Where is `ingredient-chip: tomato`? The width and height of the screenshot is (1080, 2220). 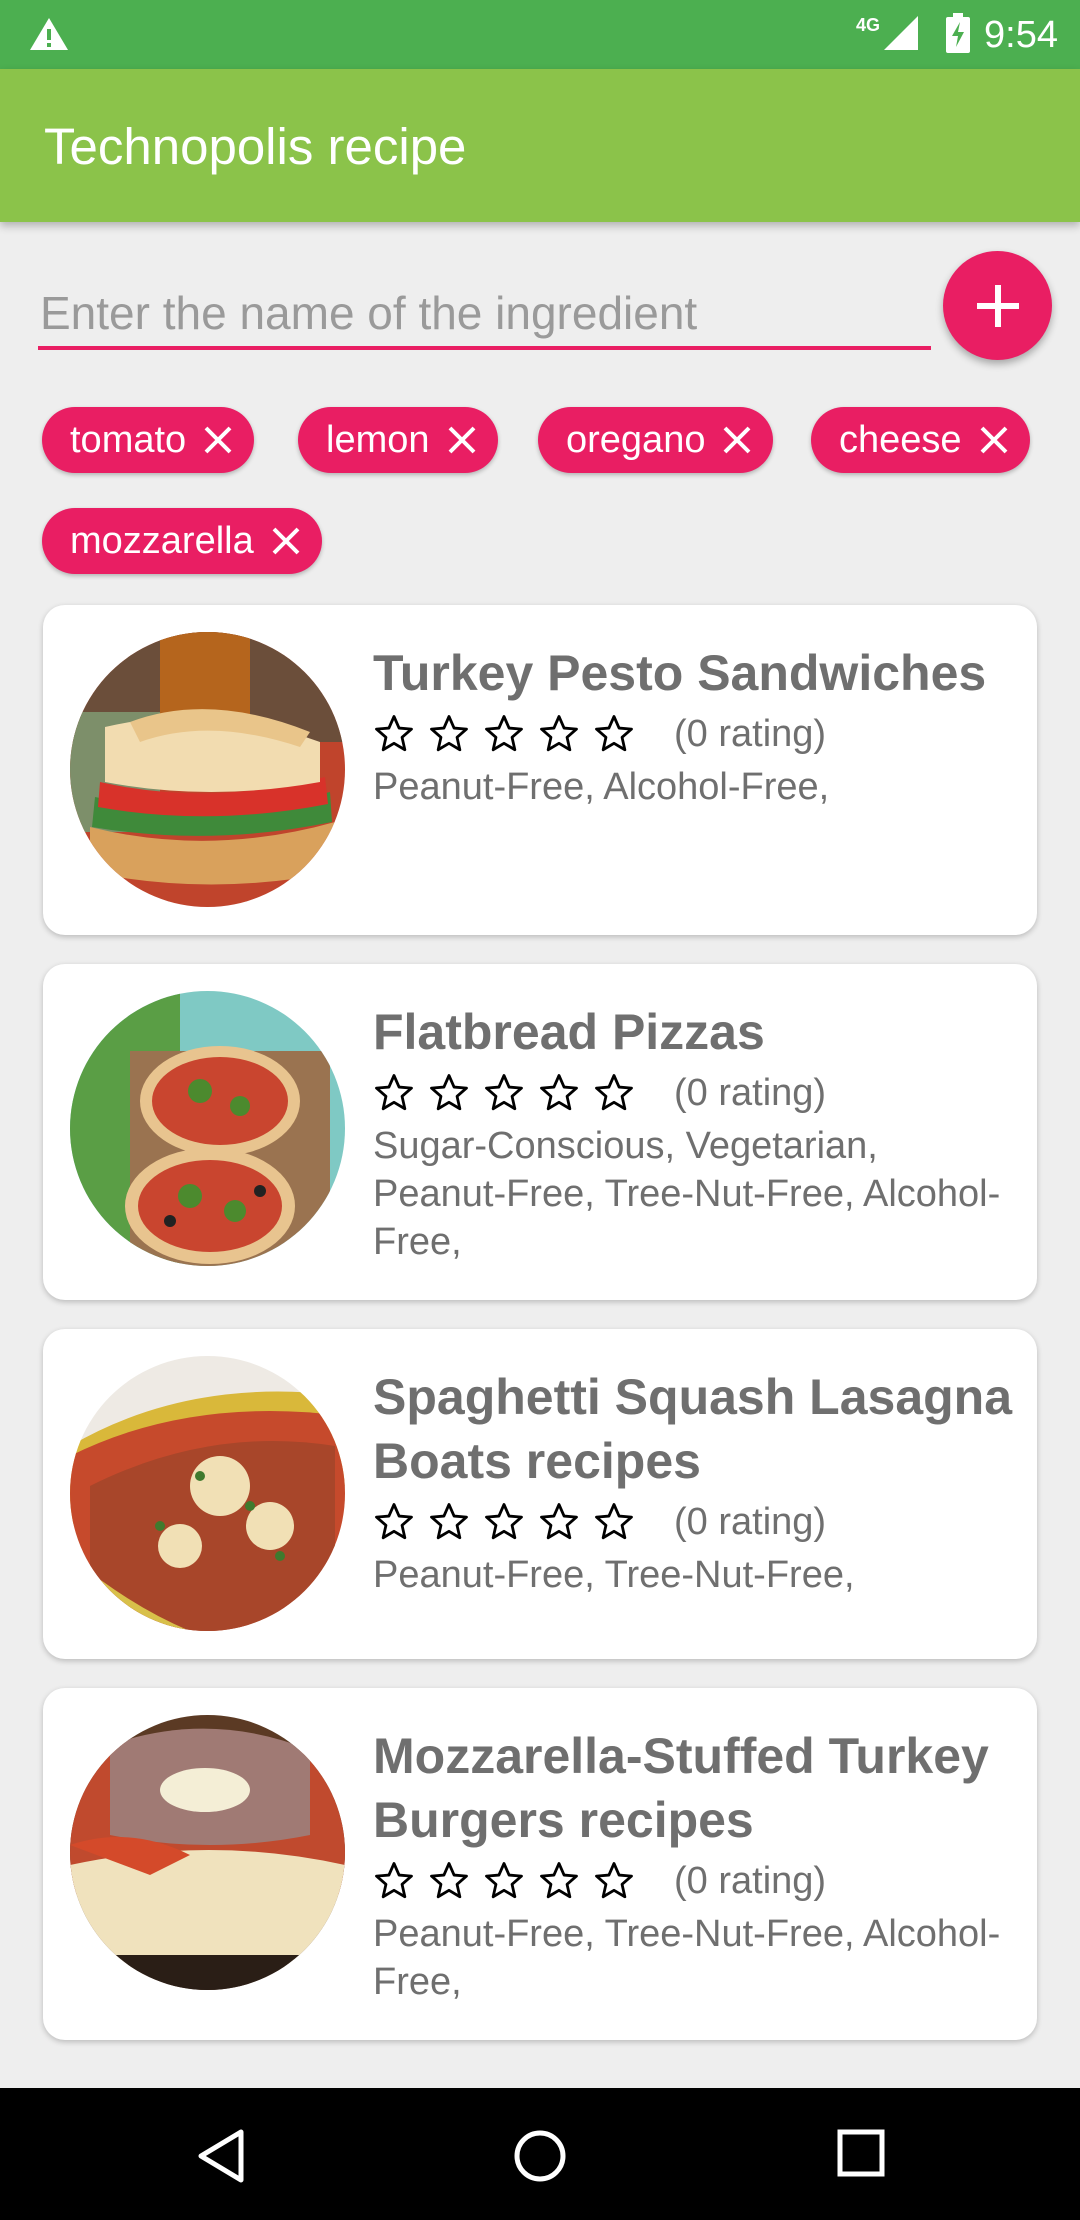 ingredient-chip: tomato is located at coordinates (148, 440).